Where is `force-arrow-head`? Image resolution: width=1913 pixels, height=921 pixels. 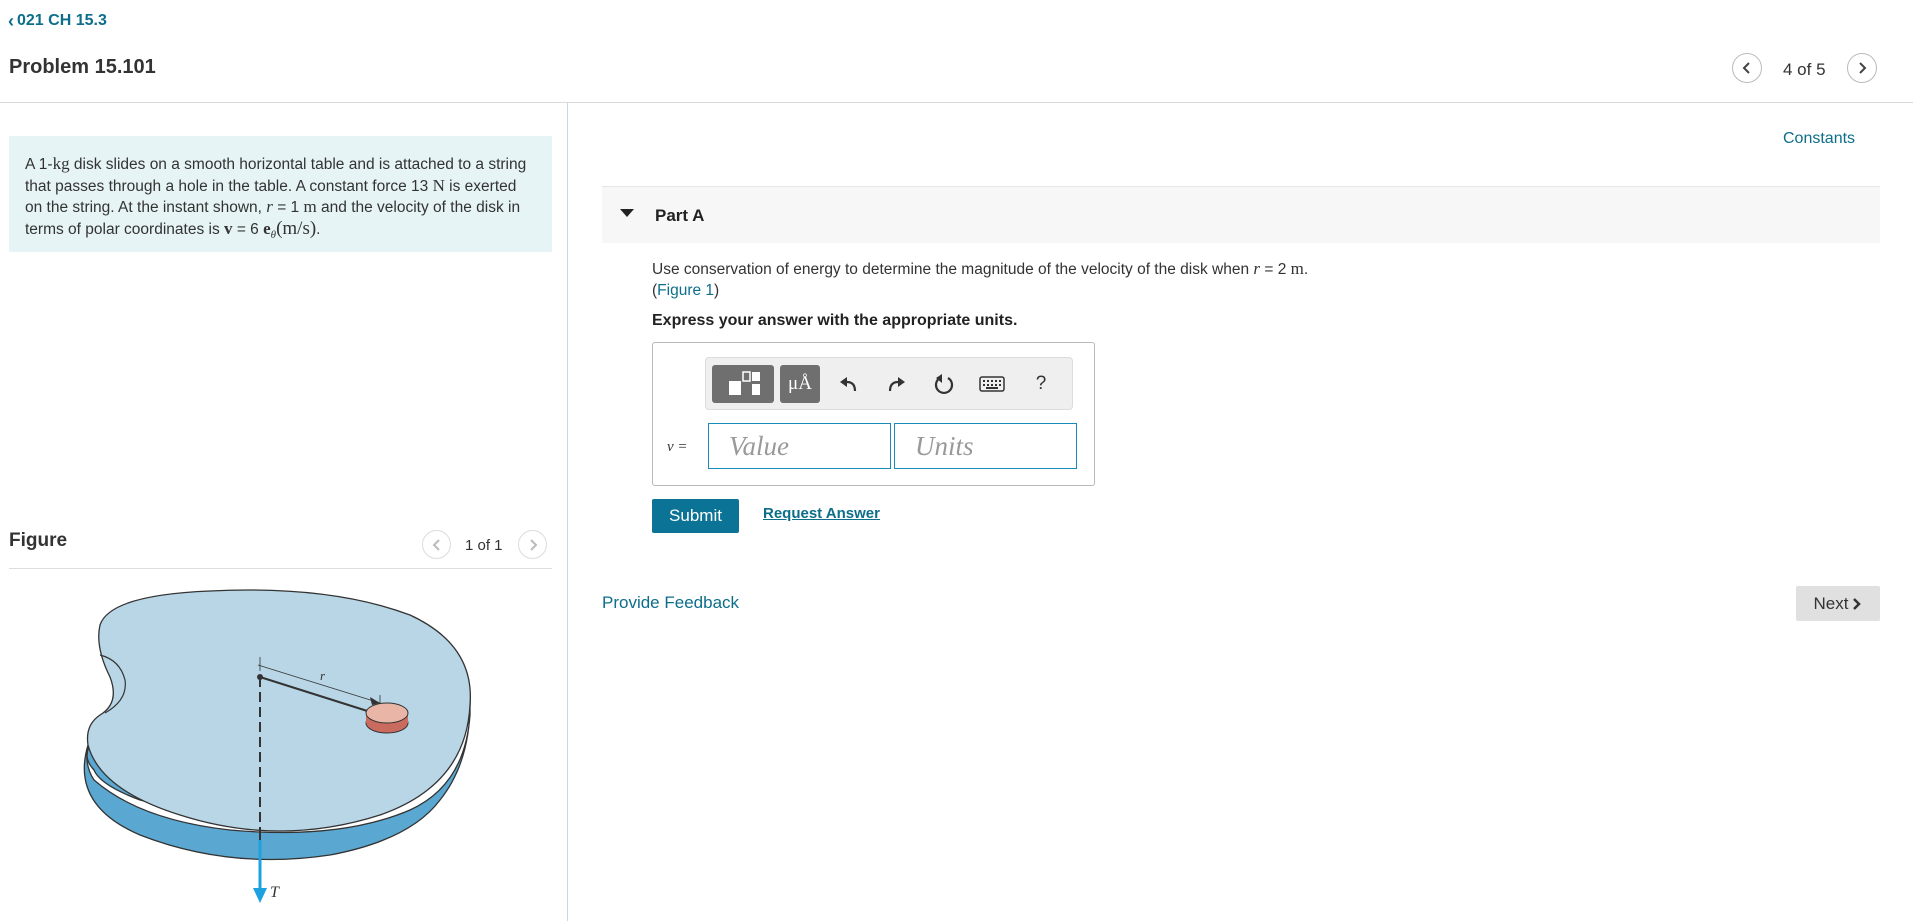
force-arrow-head is located at coordinates (260, 895).